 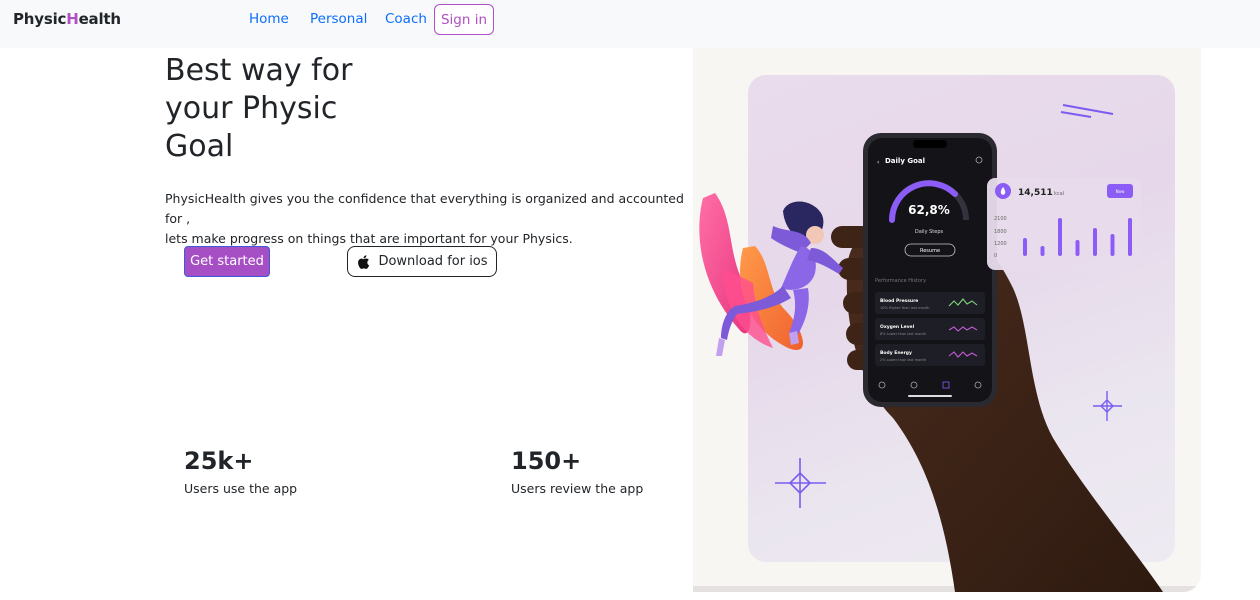 I want to click on hero-title-line-3: Goal, so click(x=199, y=146).